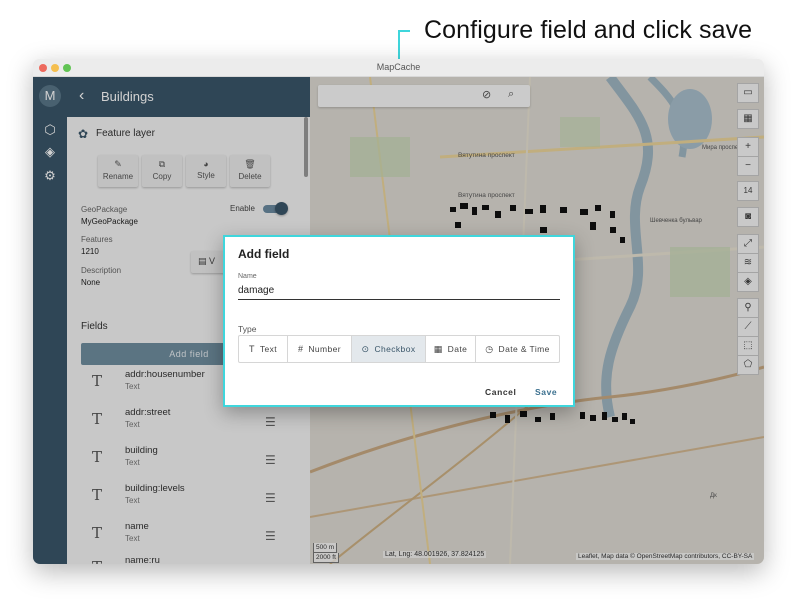  Describe the element at coordinates (389, 349) in the screenshot. I see `type-option-checkbox: ⊙ Checkbox` at that location.